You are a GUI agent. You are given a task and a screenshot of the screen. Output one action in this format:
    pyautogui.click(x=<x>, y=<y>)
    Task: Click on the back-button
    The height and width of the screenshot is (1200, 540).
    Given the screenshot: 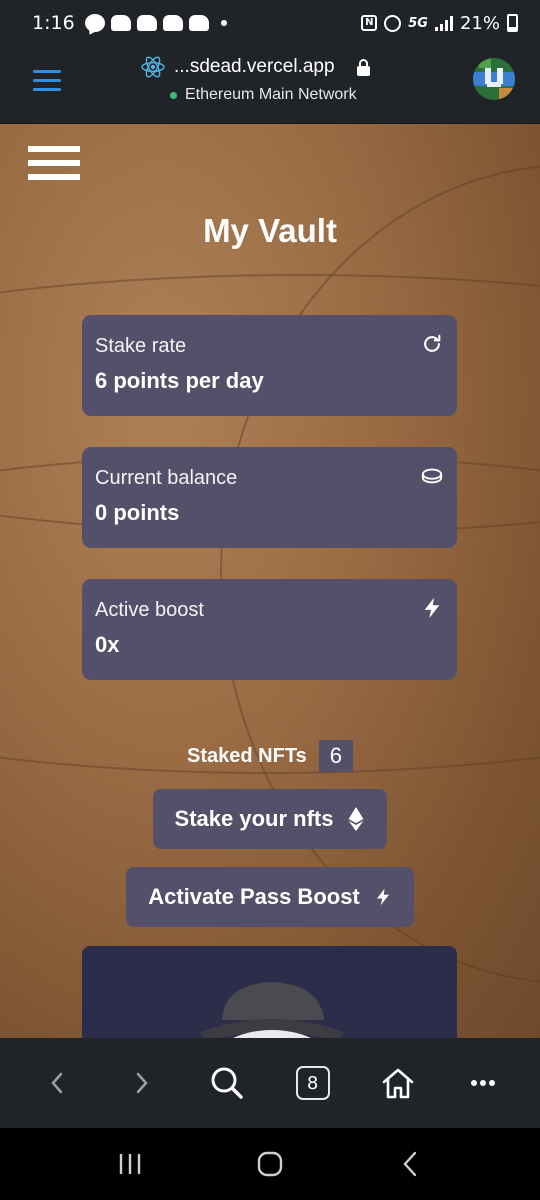 What is the action you would take?
    pyautogui.click(x=57, y=1083)
    